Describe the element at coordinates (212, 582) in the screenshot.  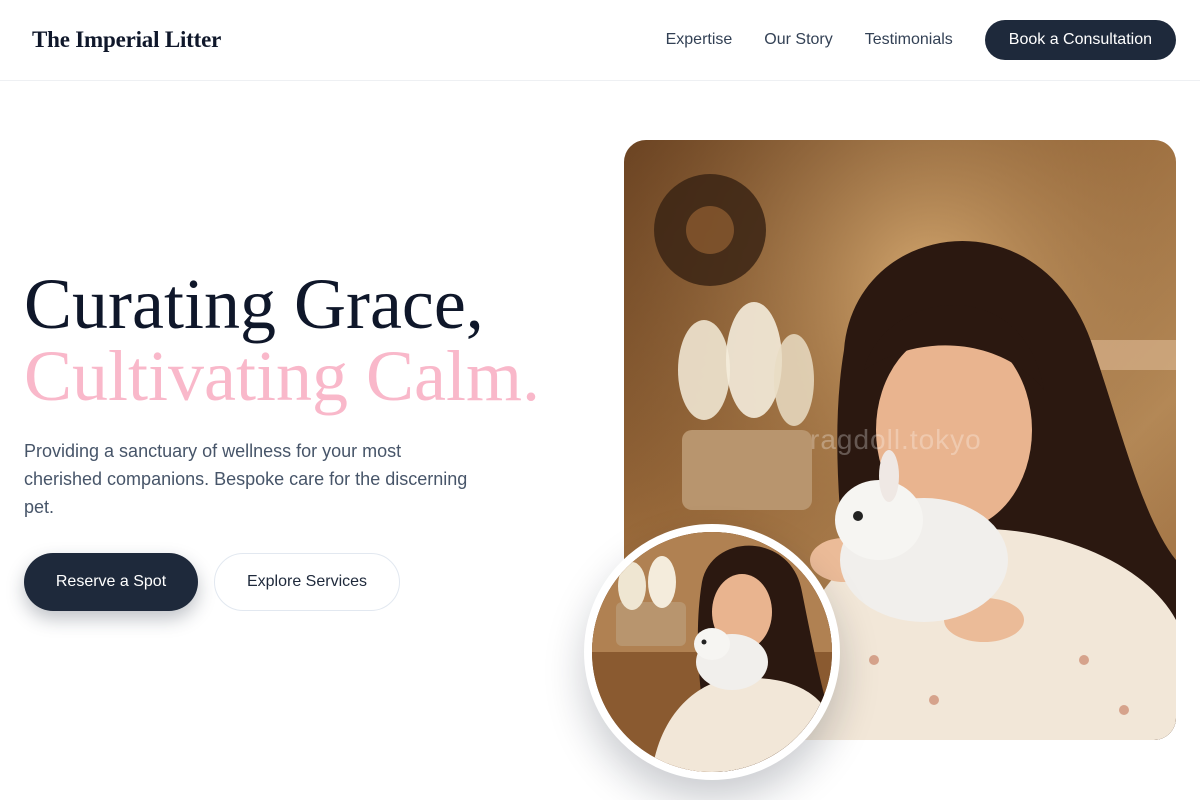
I see `hero-actions: Reserve a Spot Explore Services` at that location.